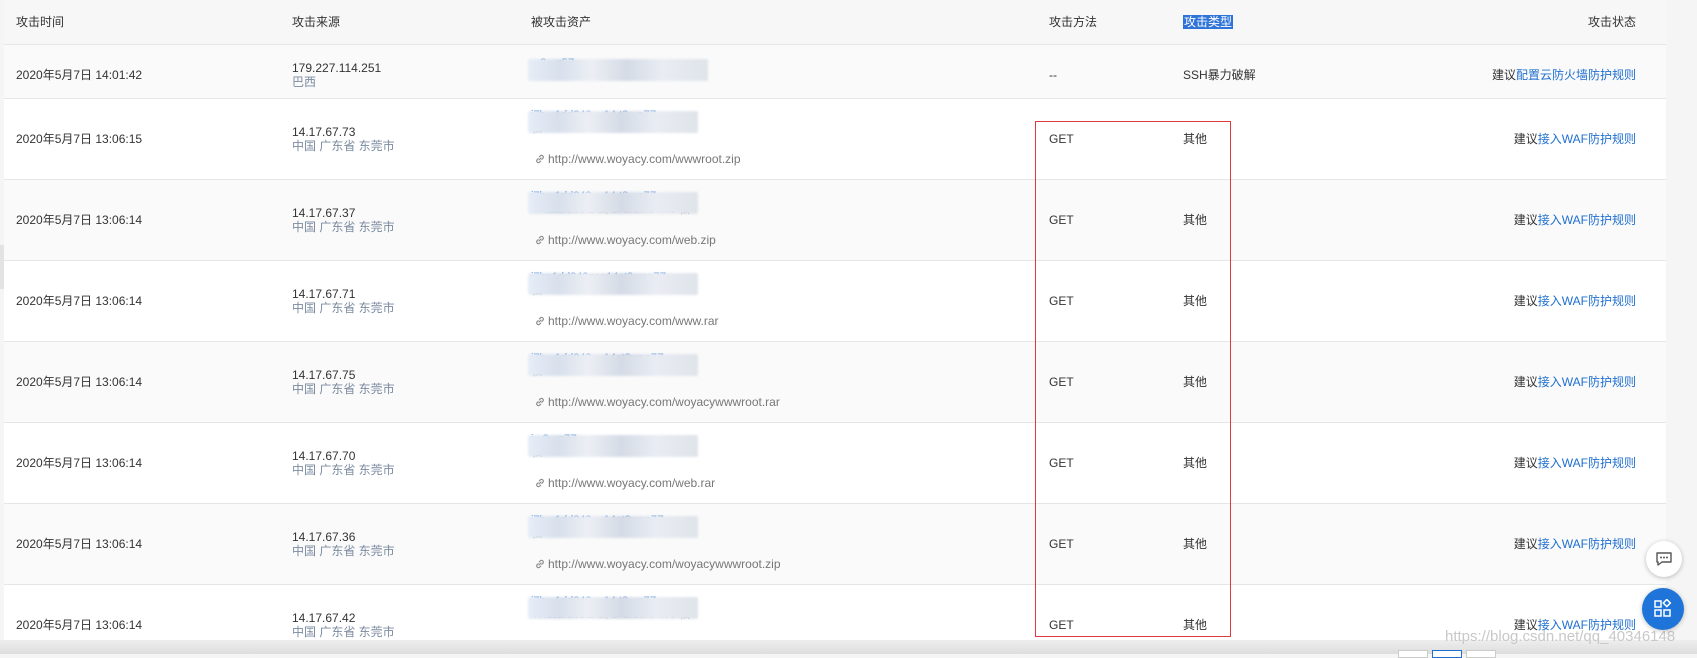 The width and height of the screenshot is (1697, 658). Describe the element at coordinates (664, 564) in the screenshot. I see `attack-url-text: http://www.woyacy.com/woyacywwwroot.zip` at that location.